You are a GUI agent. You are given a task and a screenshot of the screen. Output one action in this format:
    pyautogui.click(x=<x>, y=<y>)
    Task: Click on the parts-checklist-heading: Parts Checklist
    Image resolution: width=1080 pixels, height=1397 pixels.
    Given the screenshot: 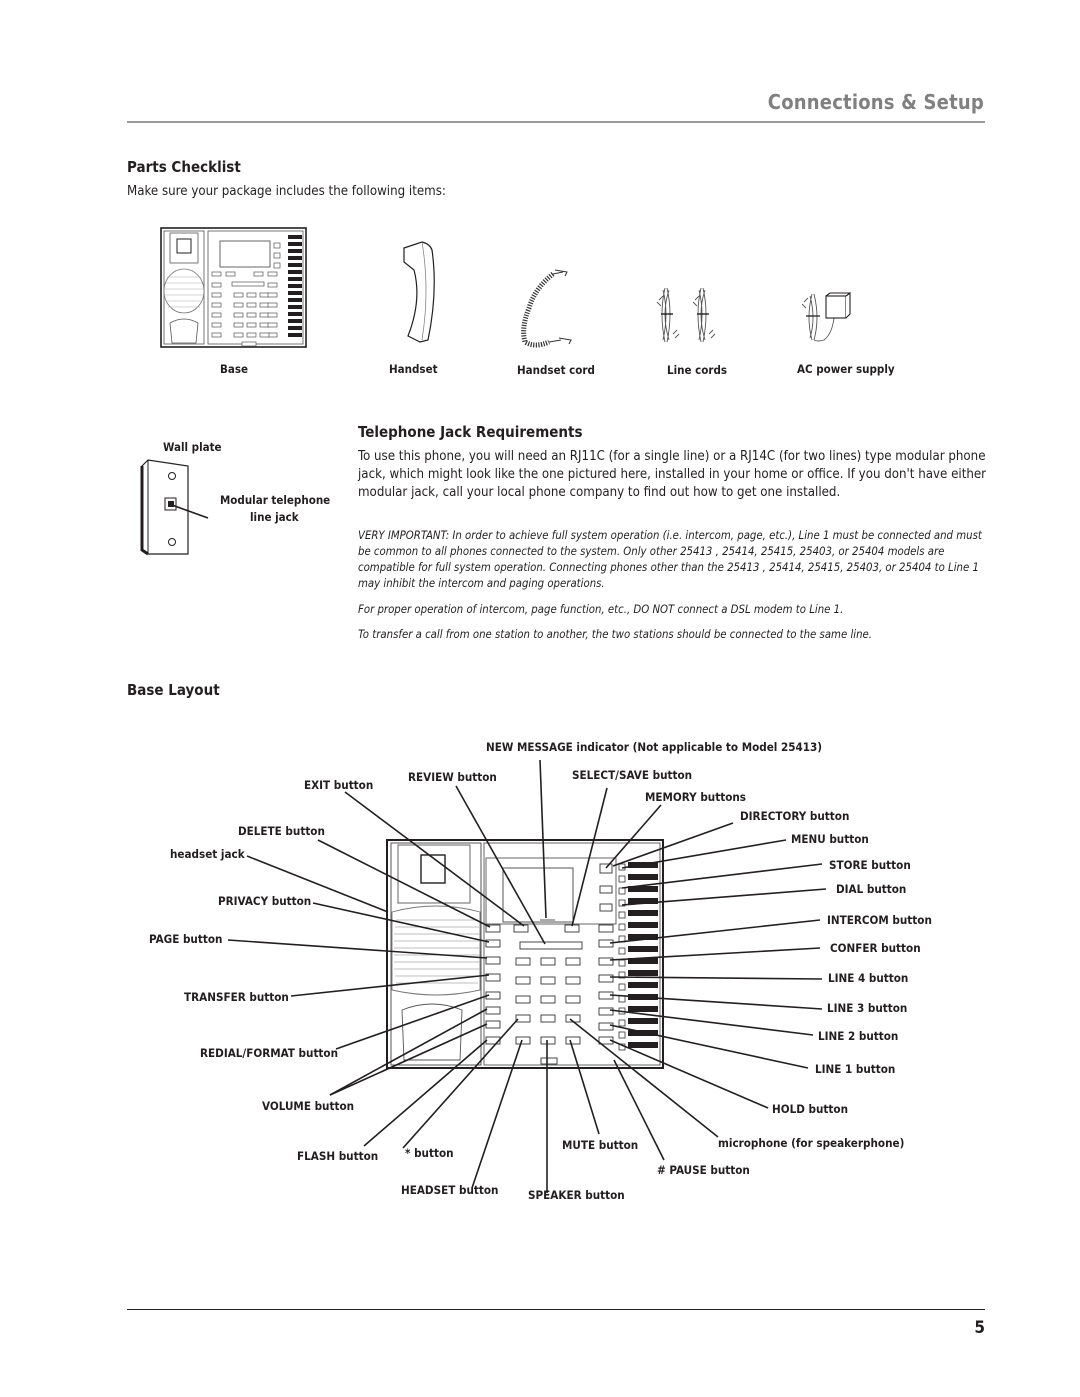 What is the action you would take?
    pyautogui.click(x=184, y=167)
    